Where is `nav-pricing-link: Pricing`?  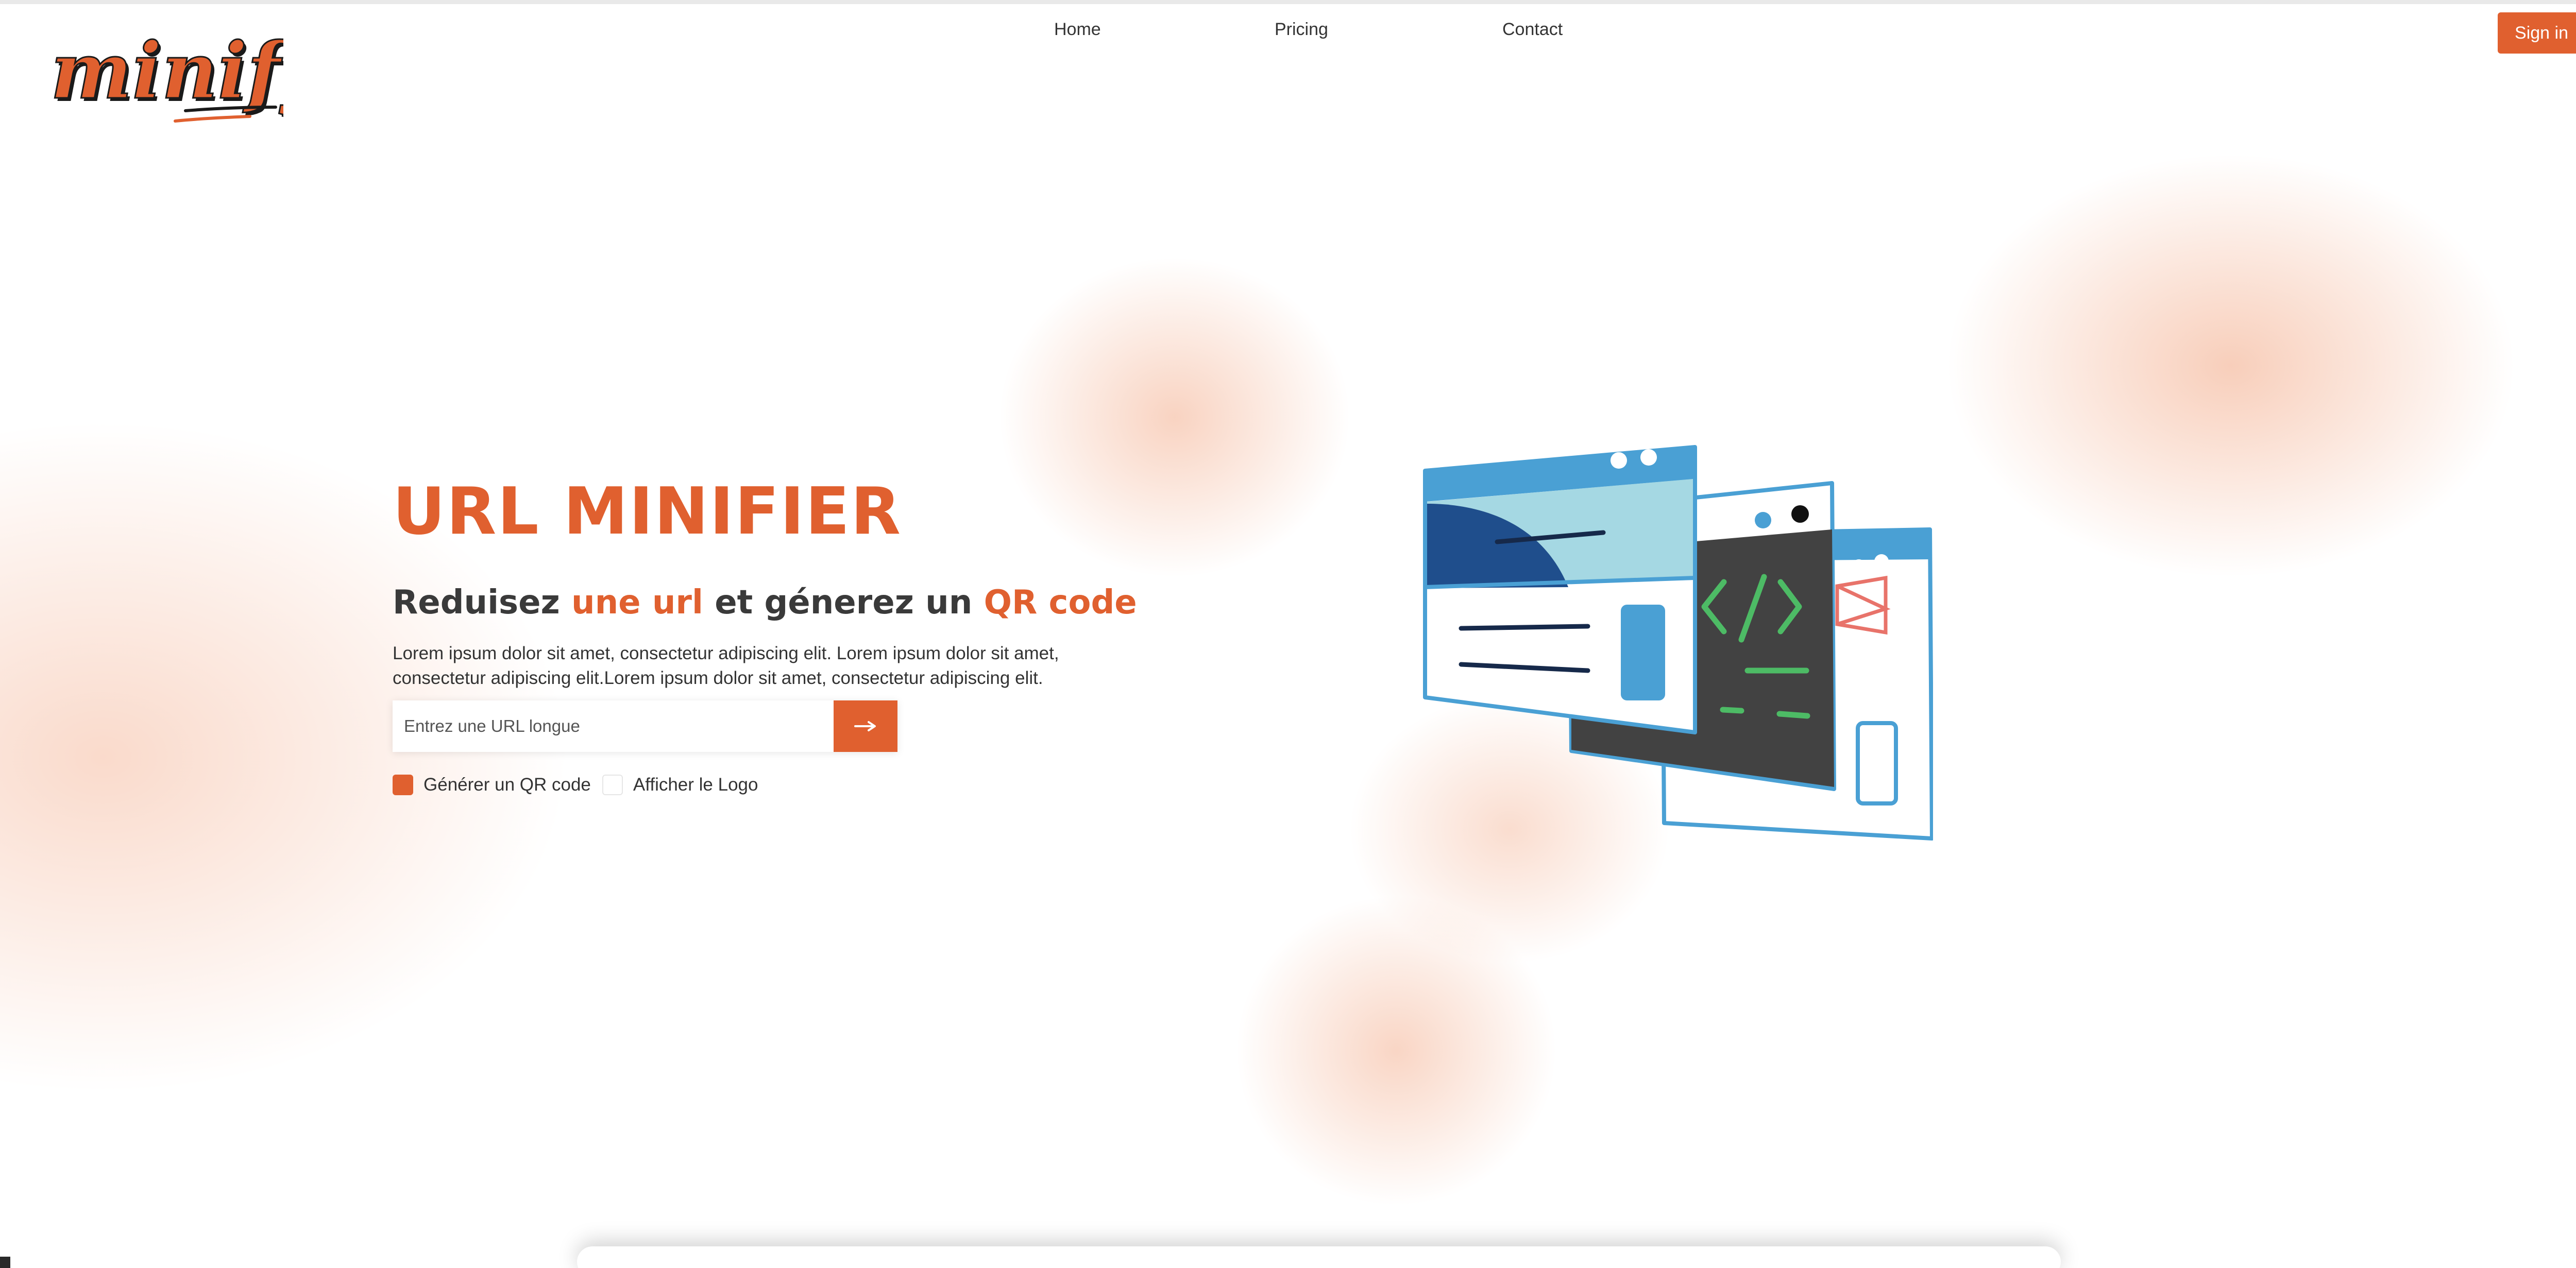 nav-pricing-link: Pricing is located at coordinates (1301, 30).